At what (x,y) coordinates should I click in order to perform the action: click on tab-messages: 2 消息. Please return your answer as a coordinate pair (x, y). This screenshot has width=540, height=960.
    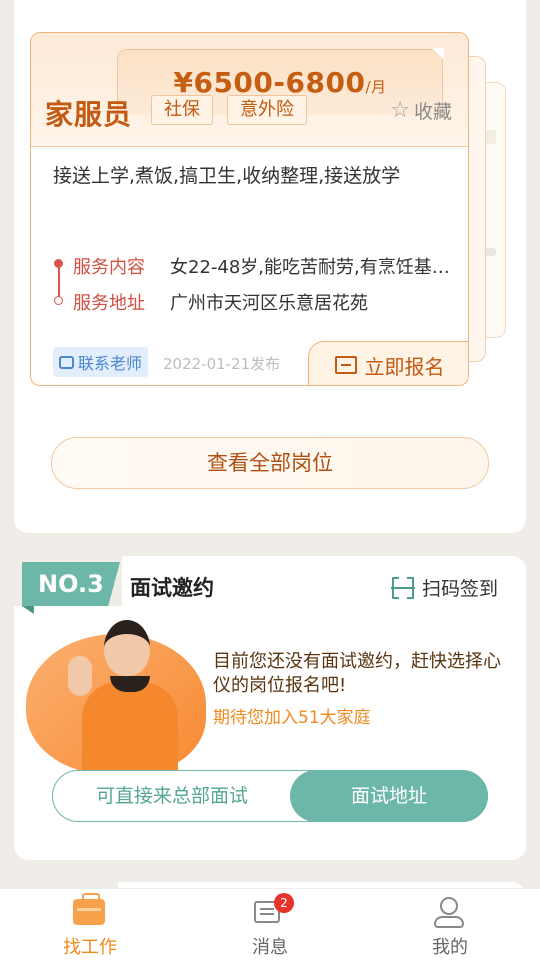
    Looking at the image, I should click on (270, 924).